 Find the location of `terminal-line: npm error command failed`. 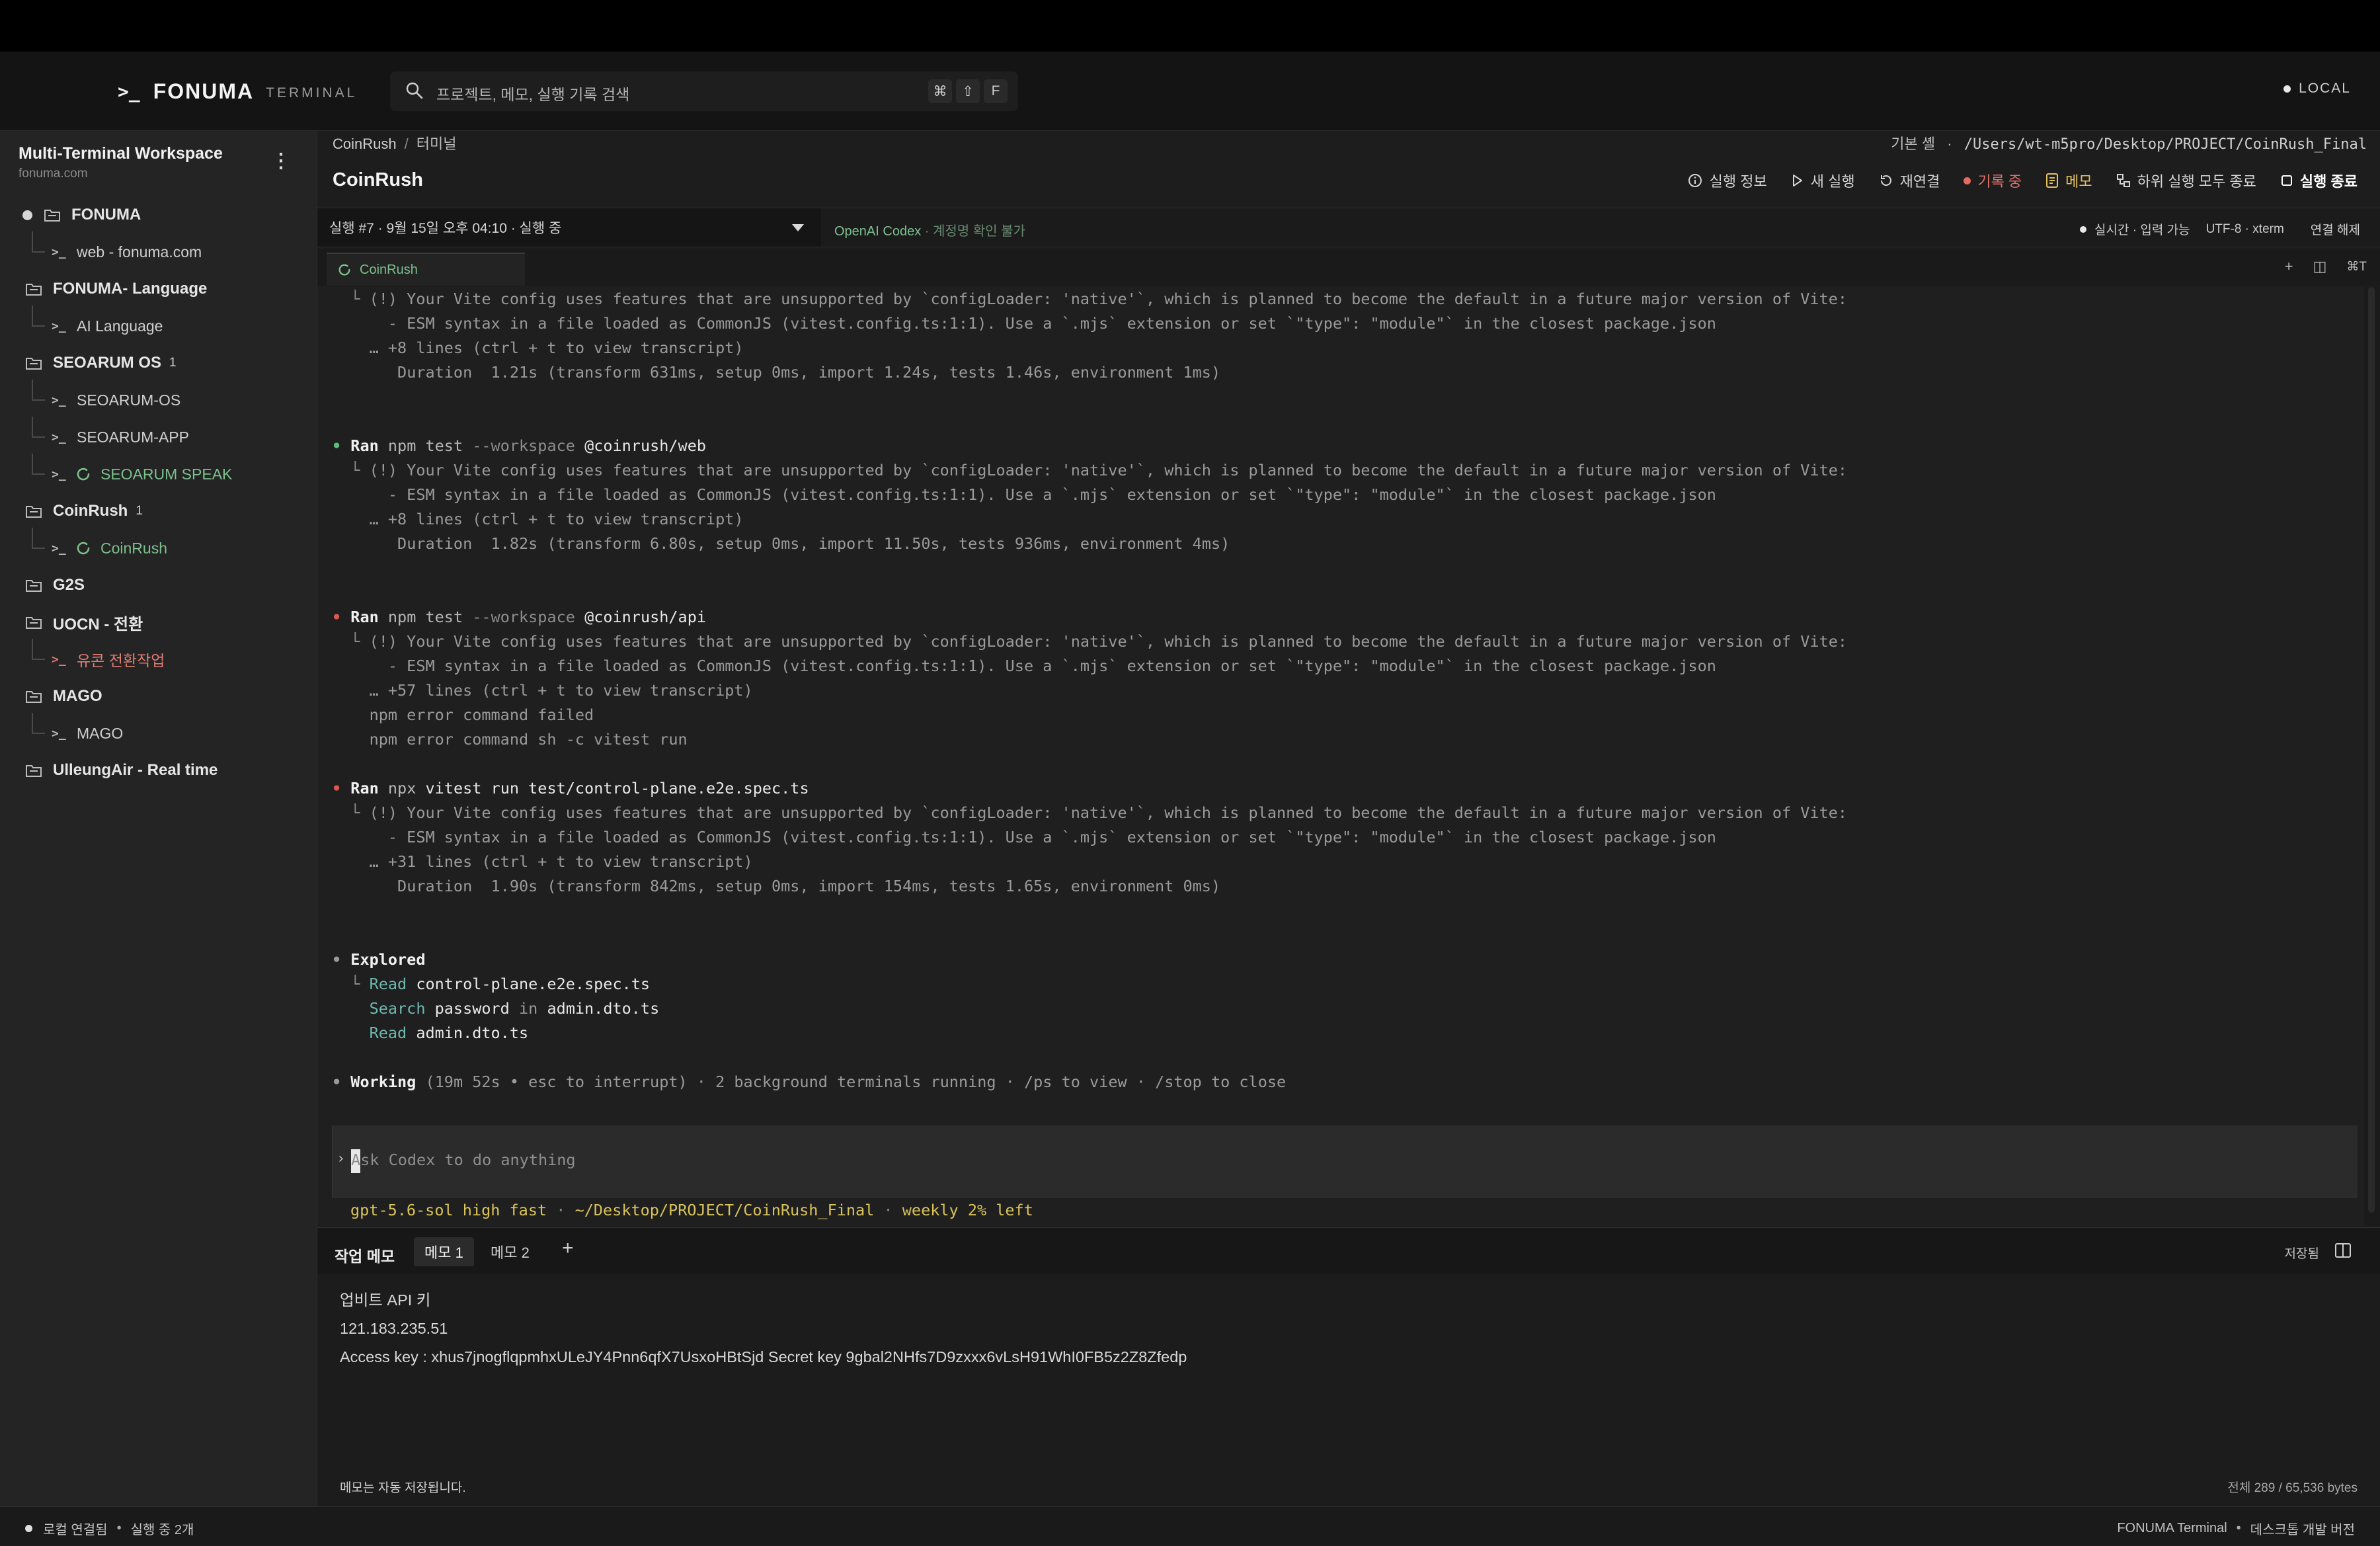

terminal-line: npm error command failed is located at coordinates (481, 715).